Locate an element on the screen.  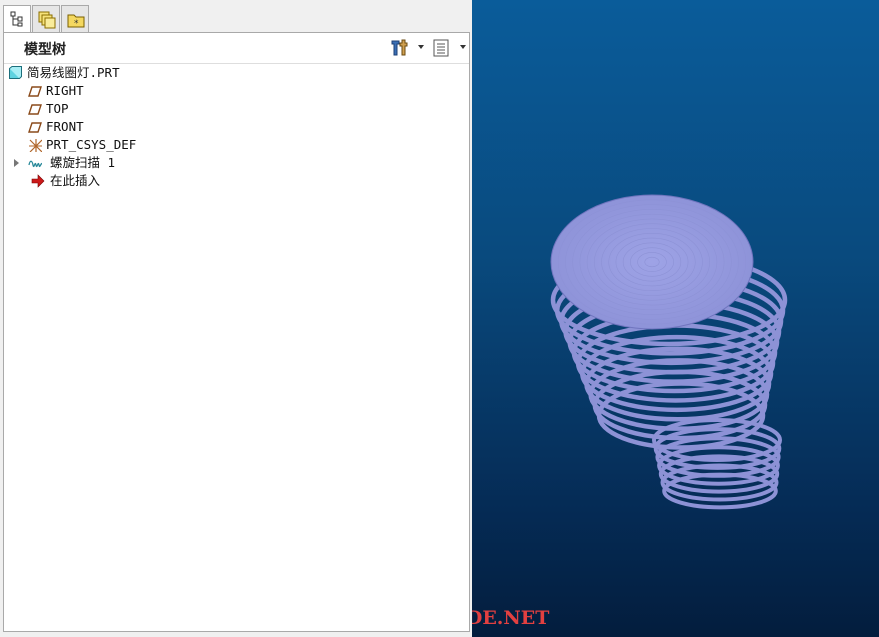
tree-item-csys: PRT_CSYS_DEF is located at coordinates (178, 145).